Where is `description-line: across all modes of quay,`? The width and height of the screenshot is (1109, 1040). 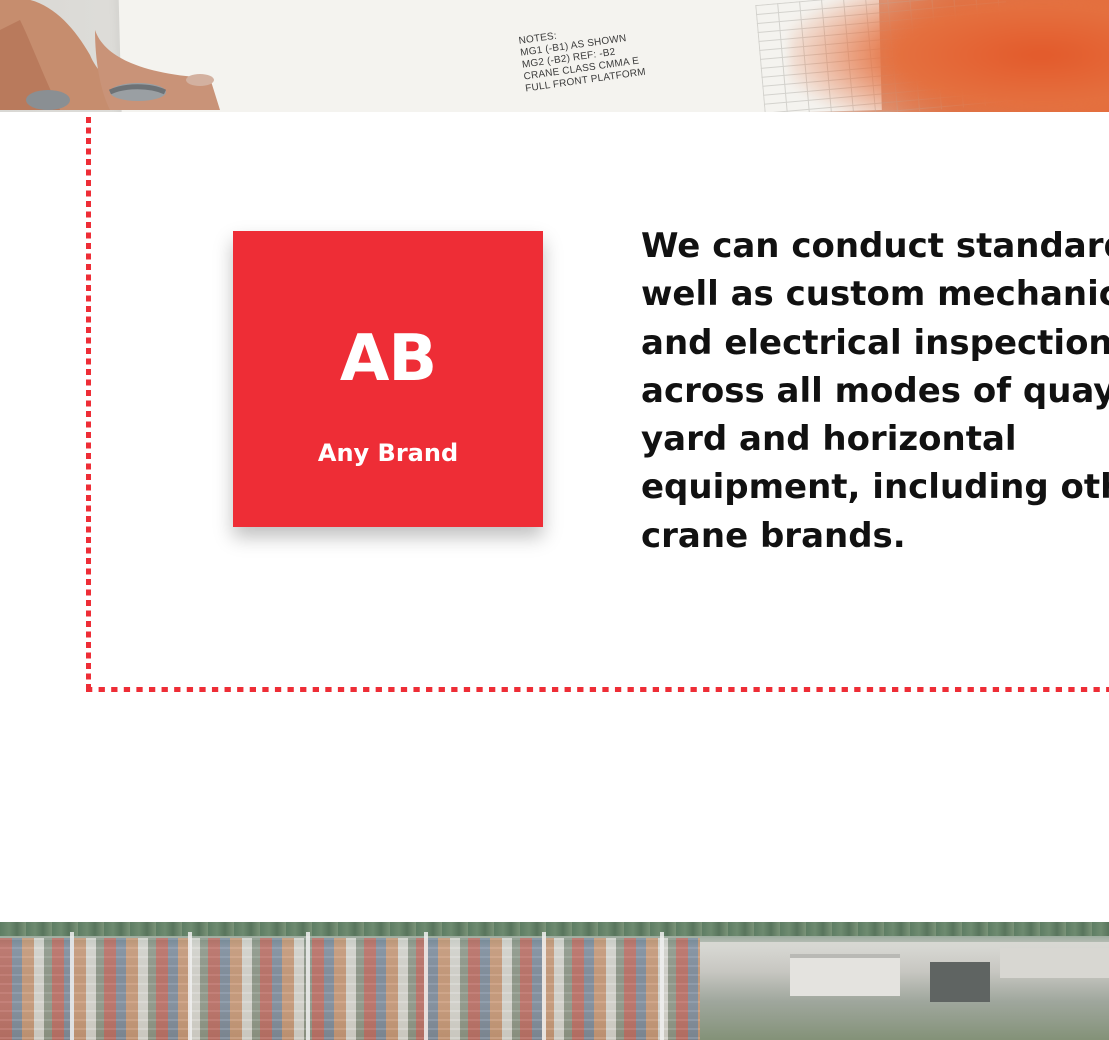 description-line: across all modes of quay, is located at coordinates (875, 390).